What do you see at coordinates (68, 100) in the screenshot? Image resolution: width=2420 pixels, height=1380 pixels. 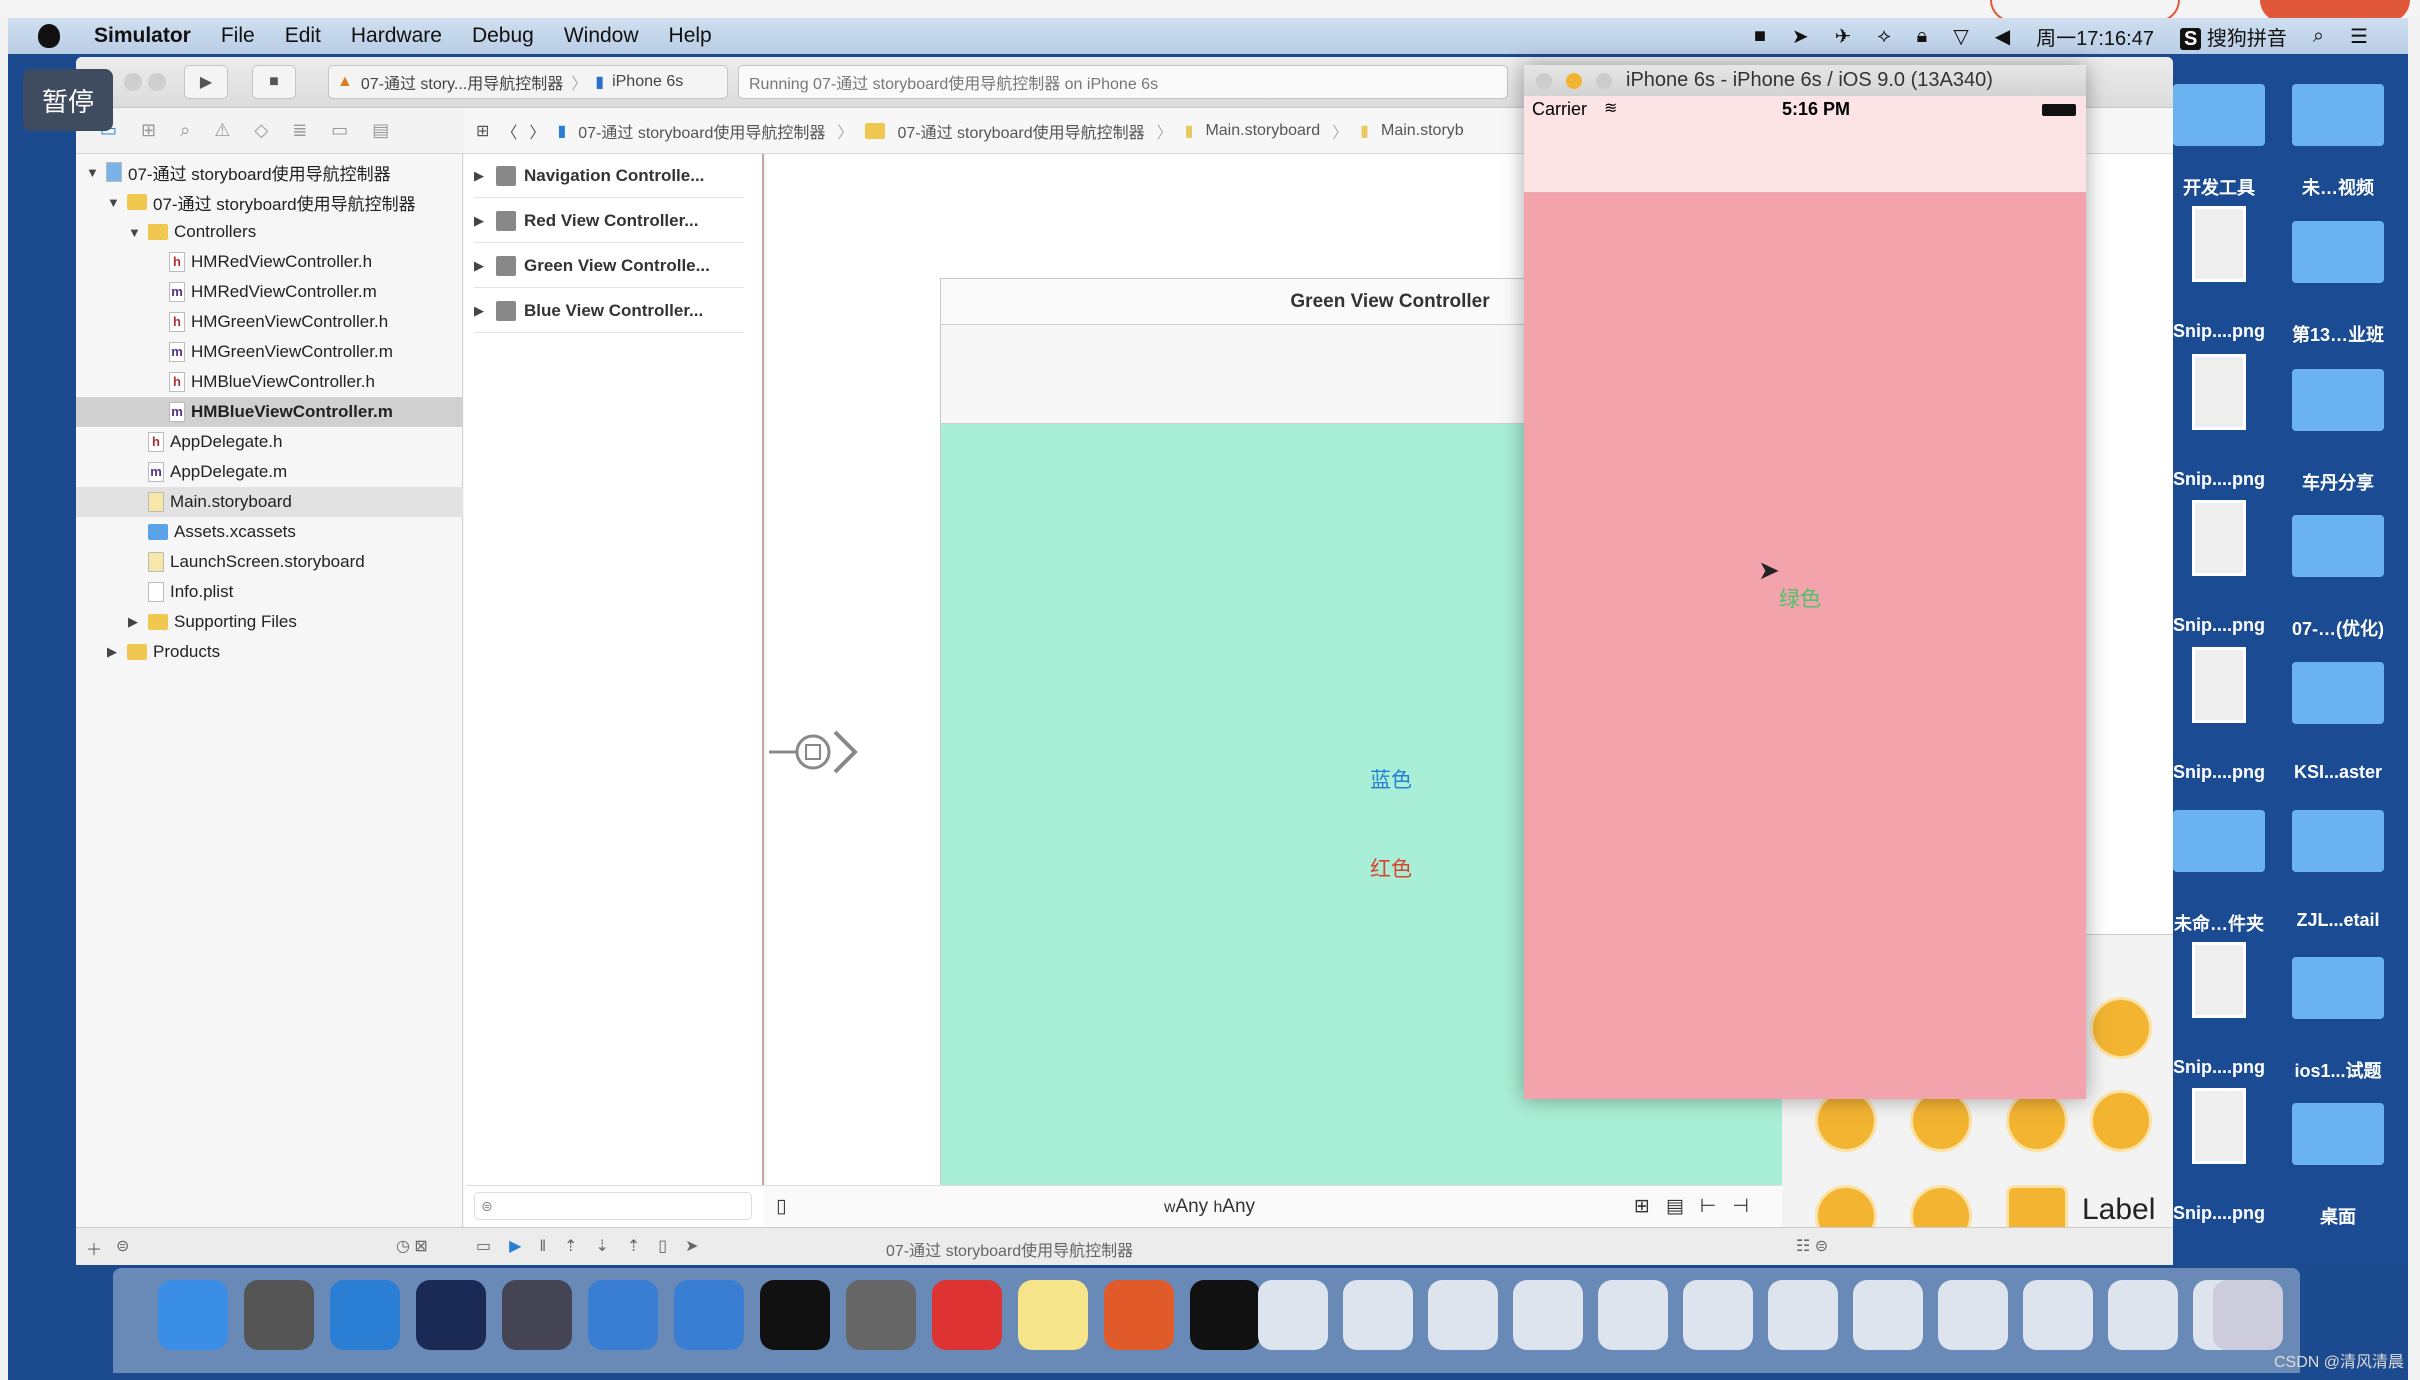 I see `pause-badge: 暂停` at bounding box center [68, 100].